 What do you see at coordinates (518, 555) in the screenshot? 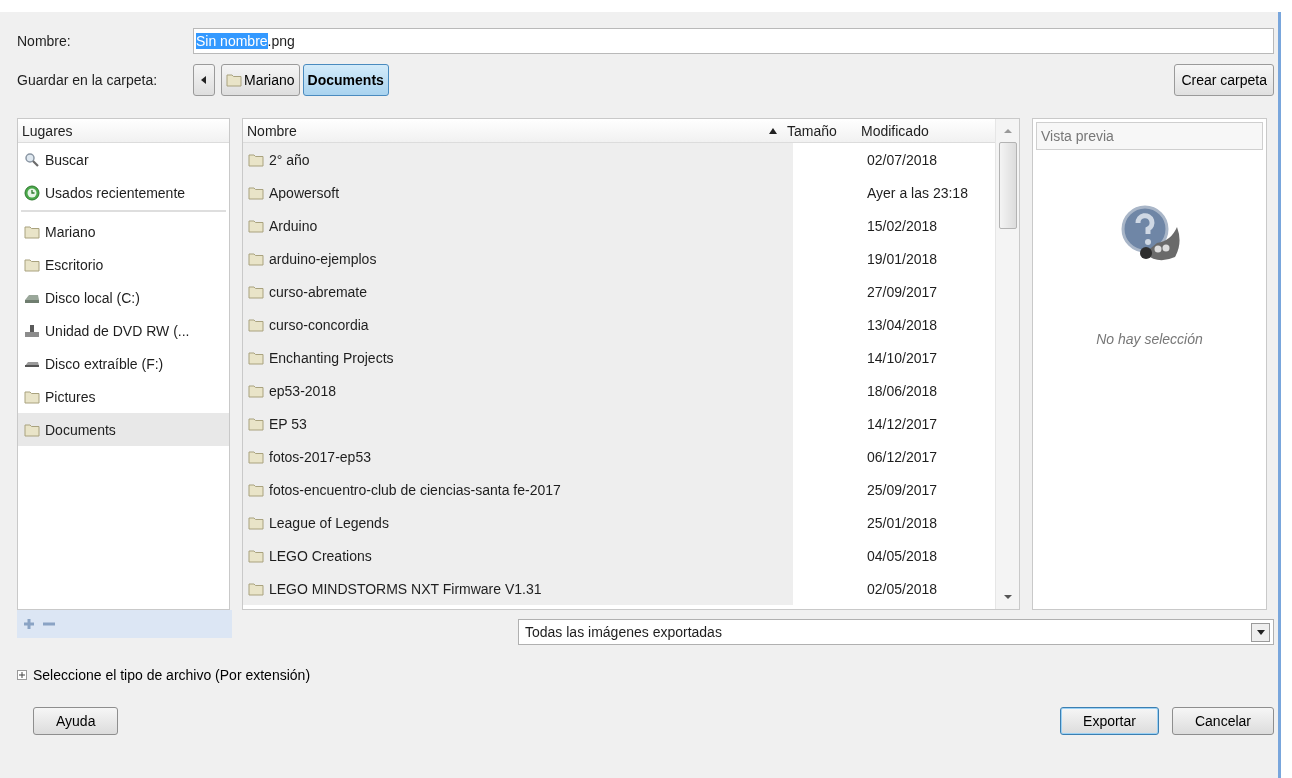
I see `file-name: LEGO Creations` at bounding box center [518, 555].